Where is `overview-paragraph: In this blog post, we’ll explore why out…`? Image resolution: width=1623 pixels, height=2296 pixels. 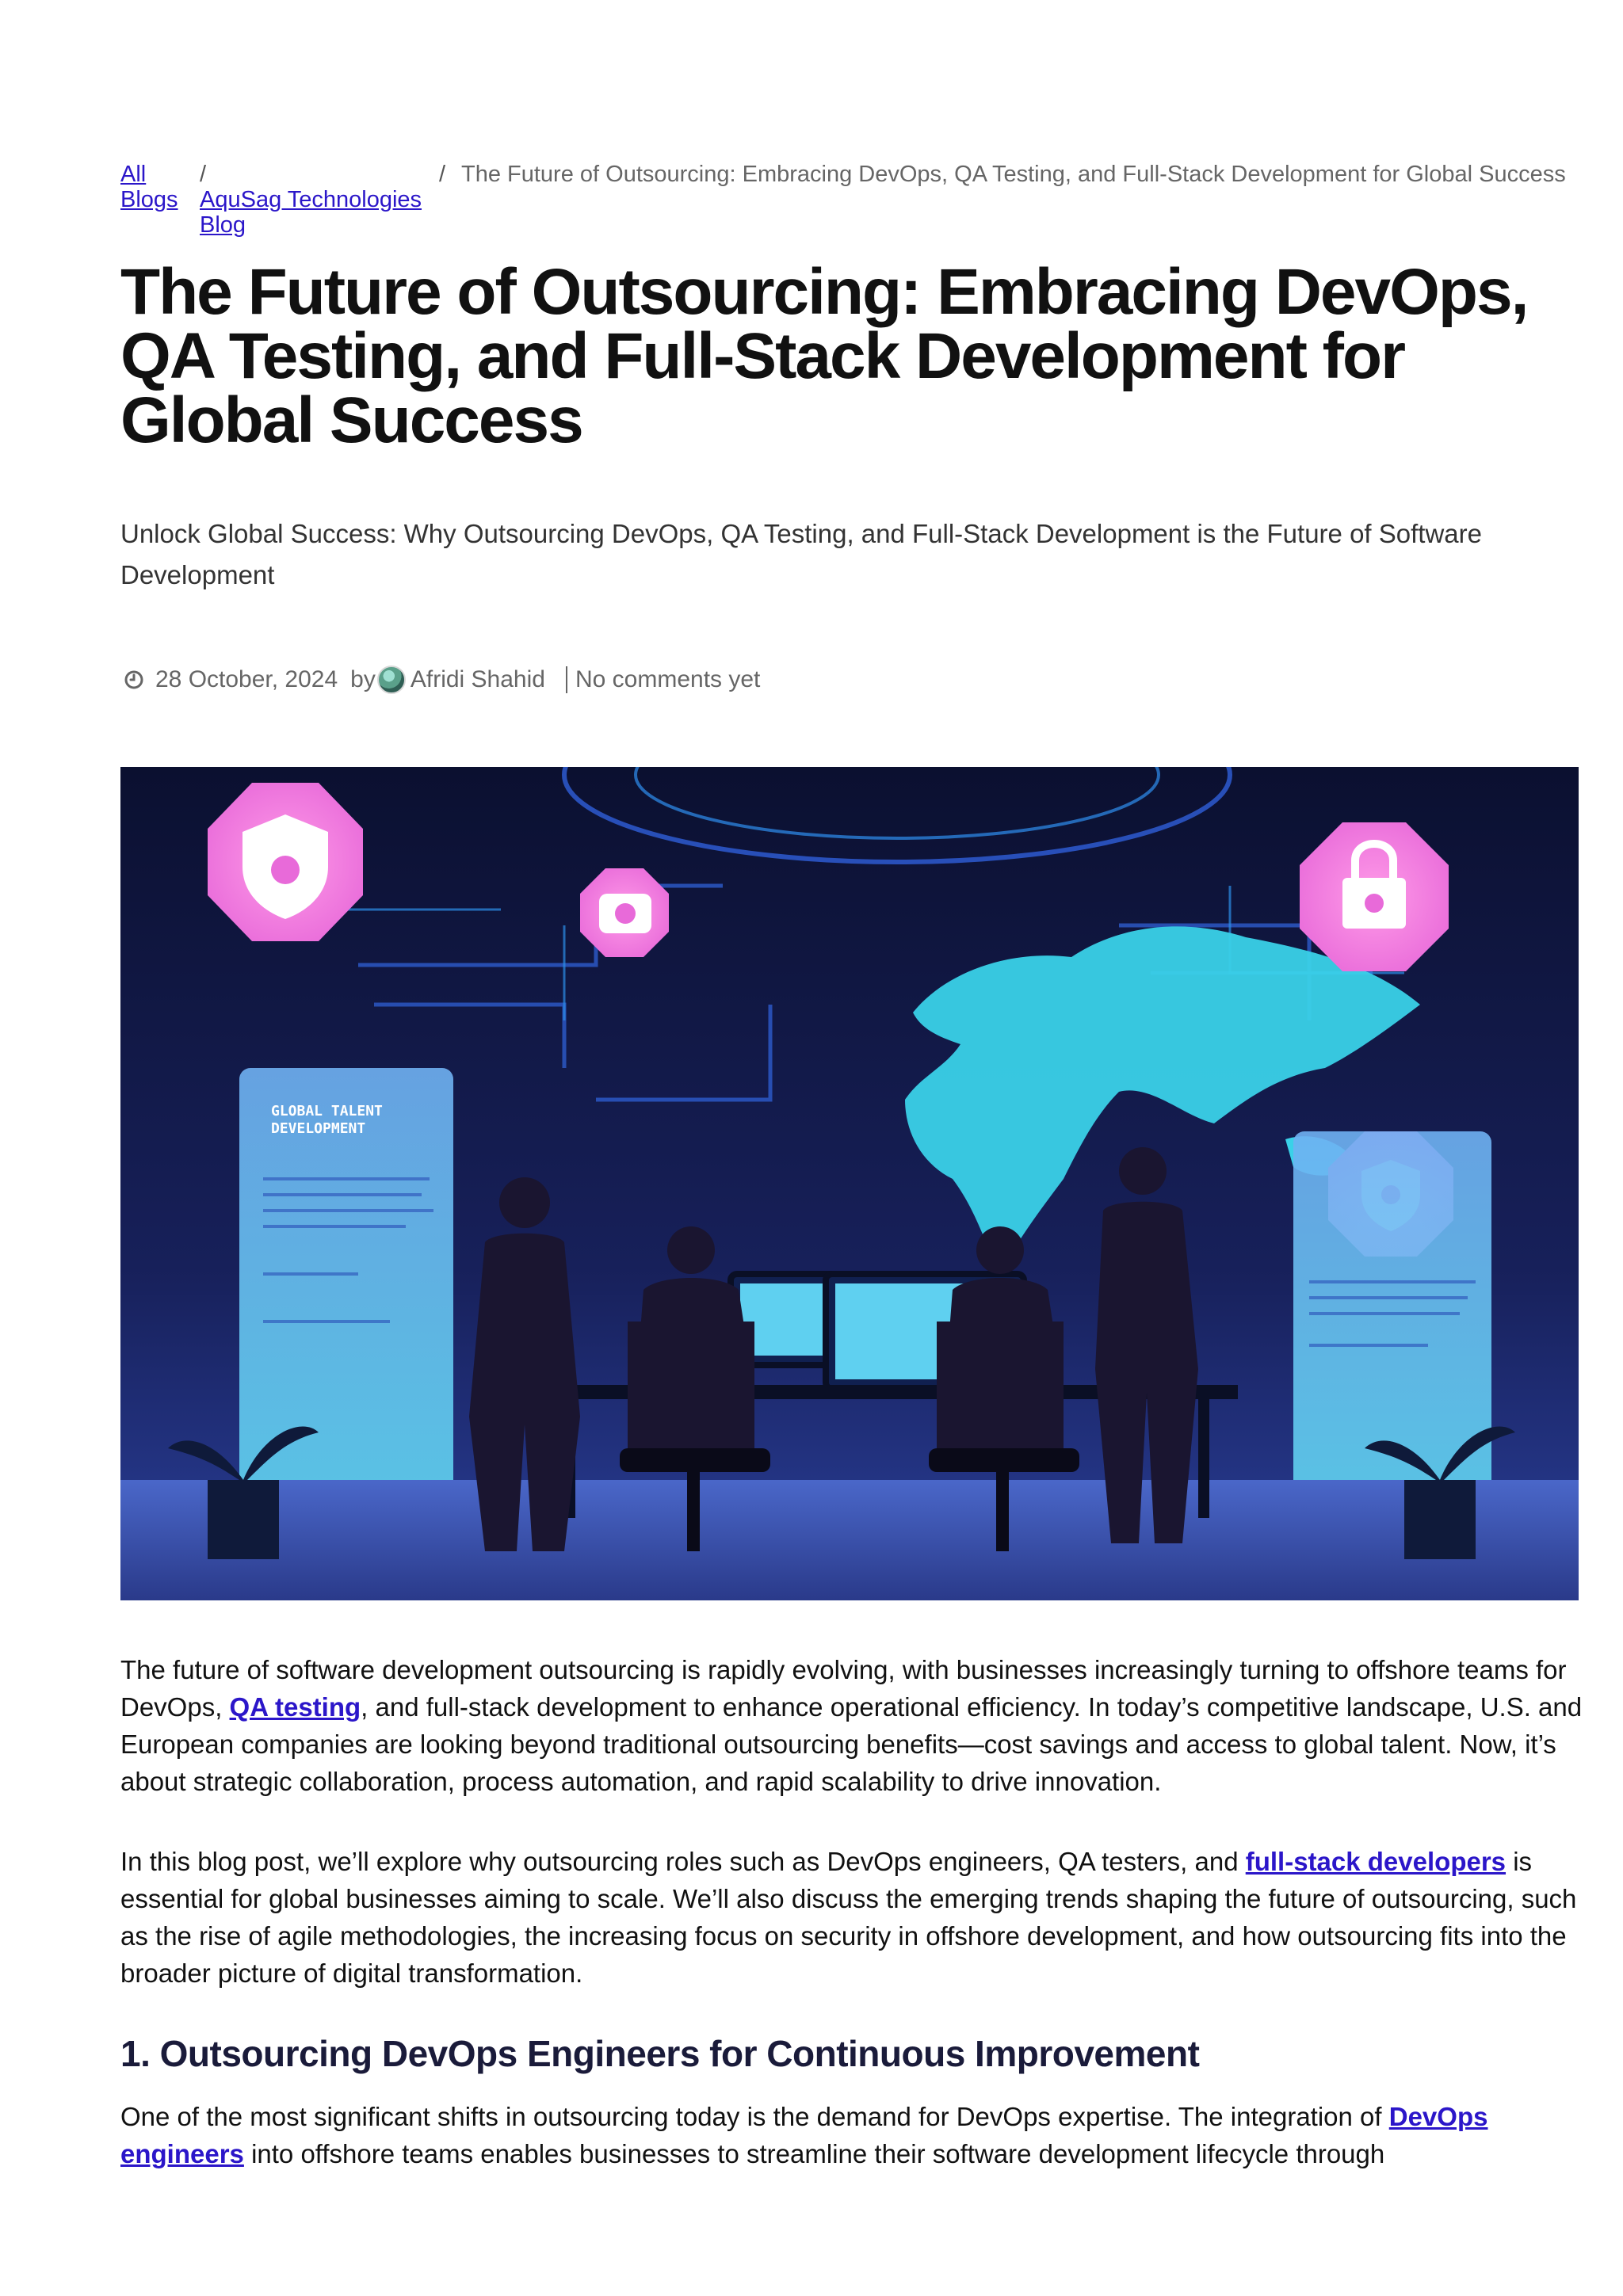
overview-paragraph: In this blog post, we’ll explore why out… is located at coordinates (853, 1917).